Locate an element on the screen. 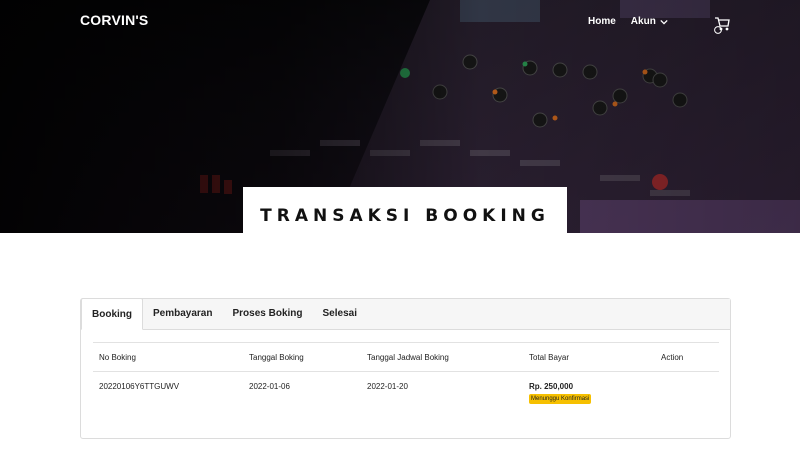 This screenshot has height=463, width=800. total-amount: Rp. 250,000 is located at coordinates (551, 386).